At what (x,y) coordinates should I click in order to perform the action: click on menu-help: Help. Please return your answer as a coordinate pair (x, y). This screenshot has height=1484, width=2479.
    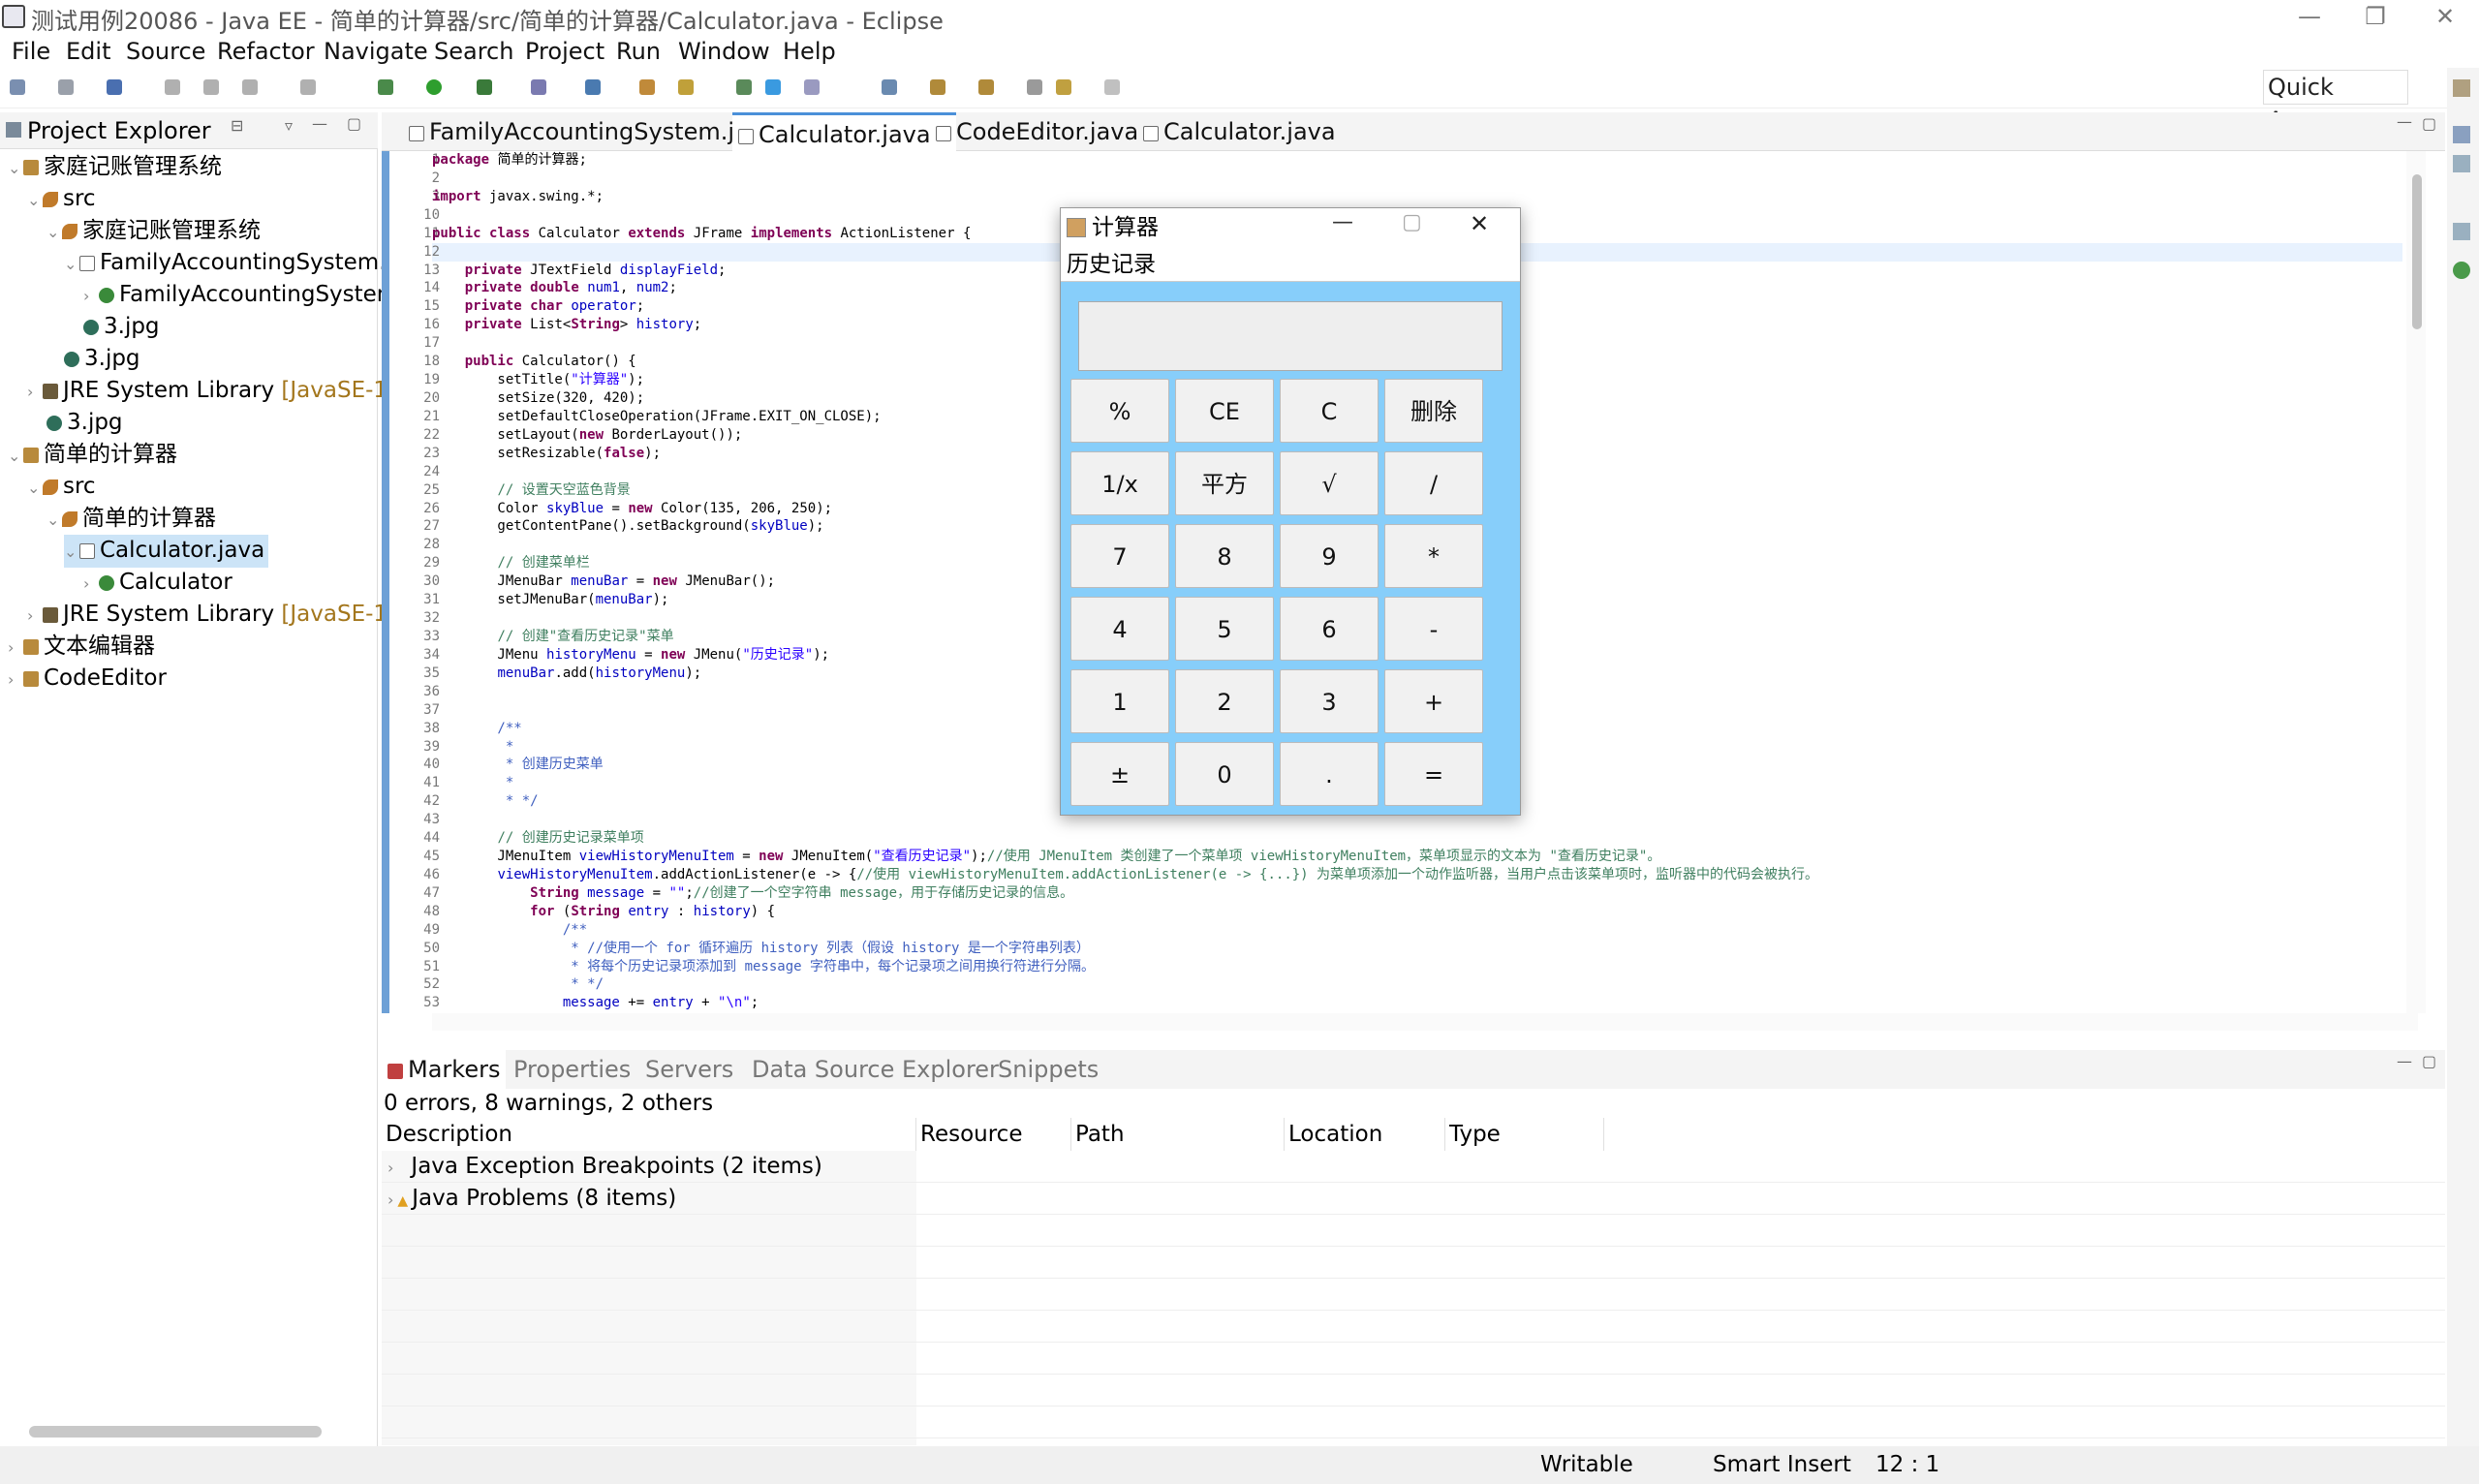
    Looking at the image, I should click on (809, 51).